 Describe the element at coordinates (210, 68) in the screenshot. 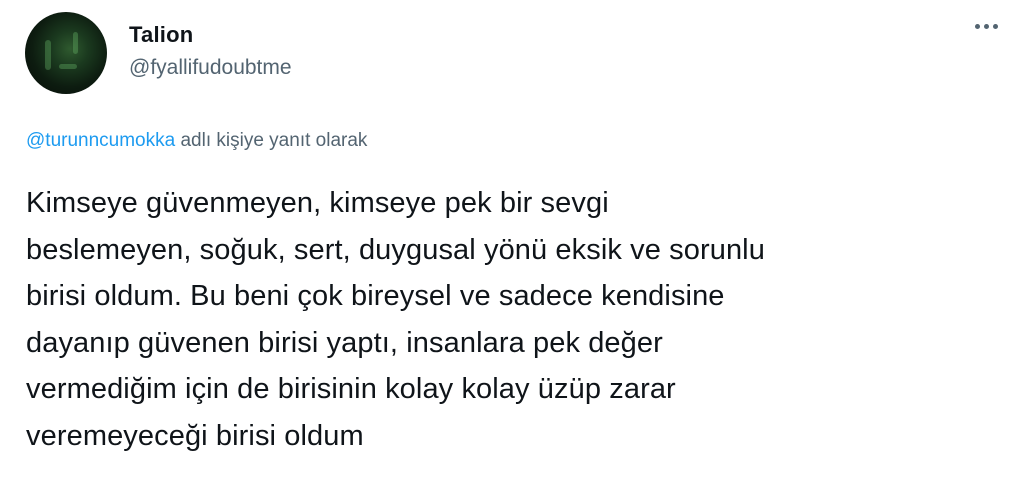

I see `user-handle: @fyallifudoubtme` at that location.